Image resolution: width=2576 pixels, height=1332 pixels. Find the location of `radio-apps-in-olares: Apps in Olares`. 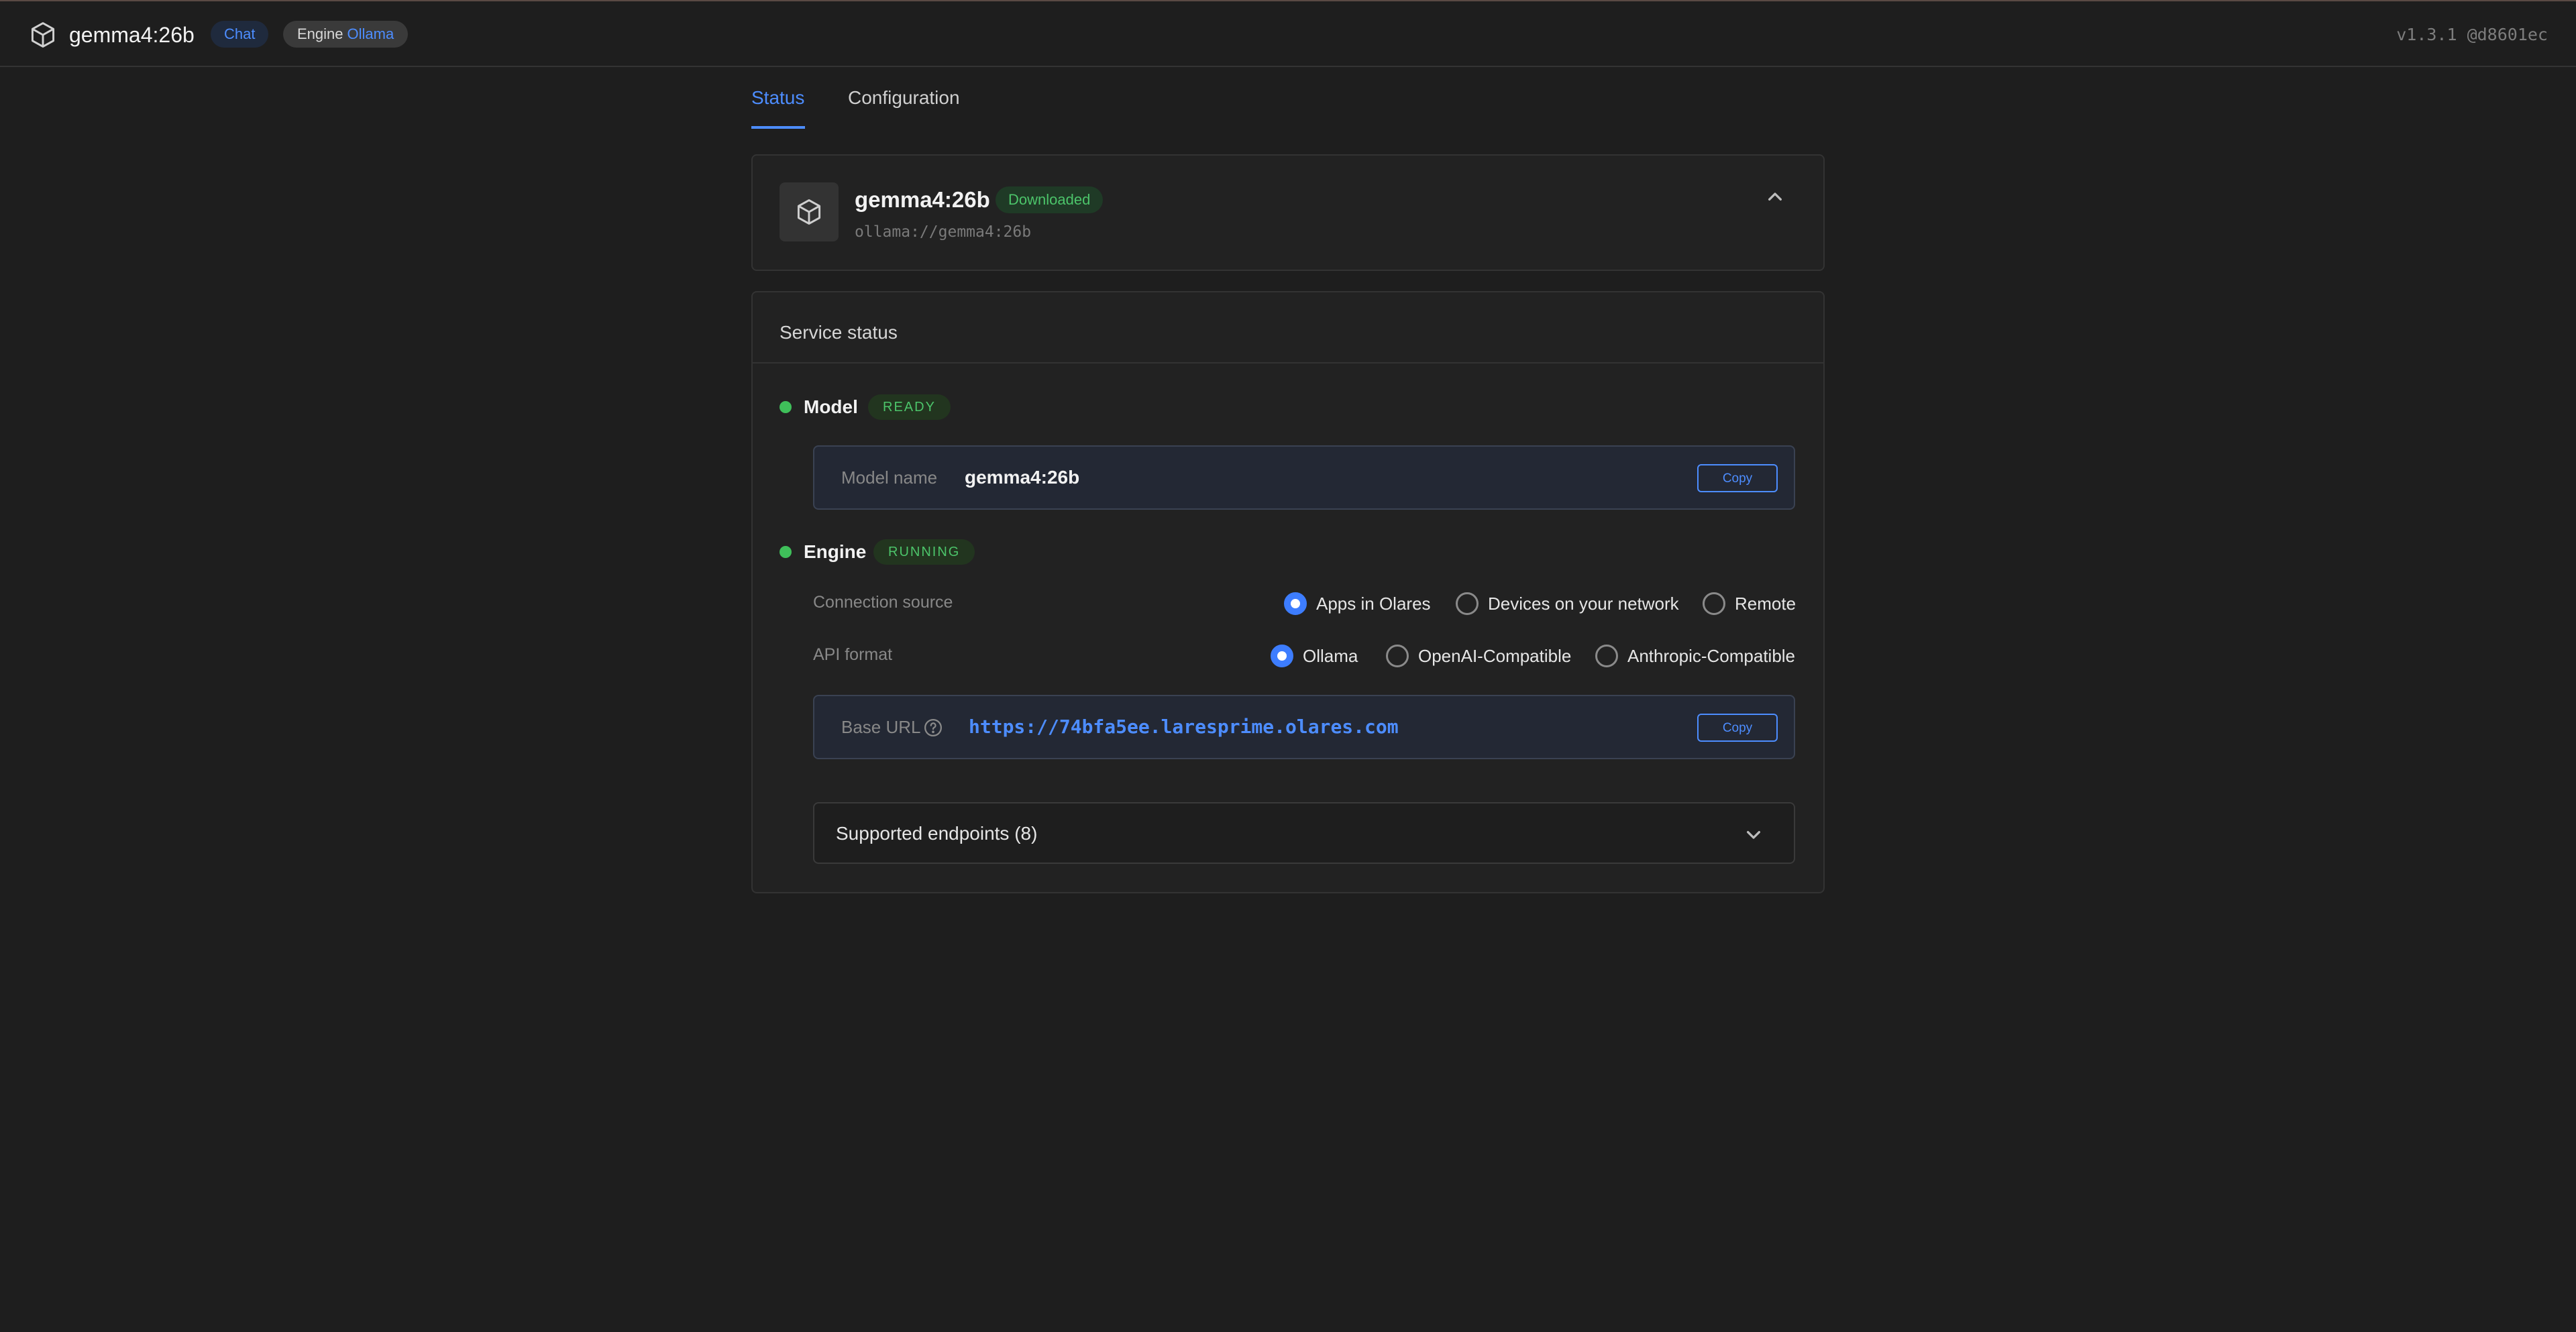

radio-apps-in-olares: Apps in Olares is located at coordinates (1357, 603).